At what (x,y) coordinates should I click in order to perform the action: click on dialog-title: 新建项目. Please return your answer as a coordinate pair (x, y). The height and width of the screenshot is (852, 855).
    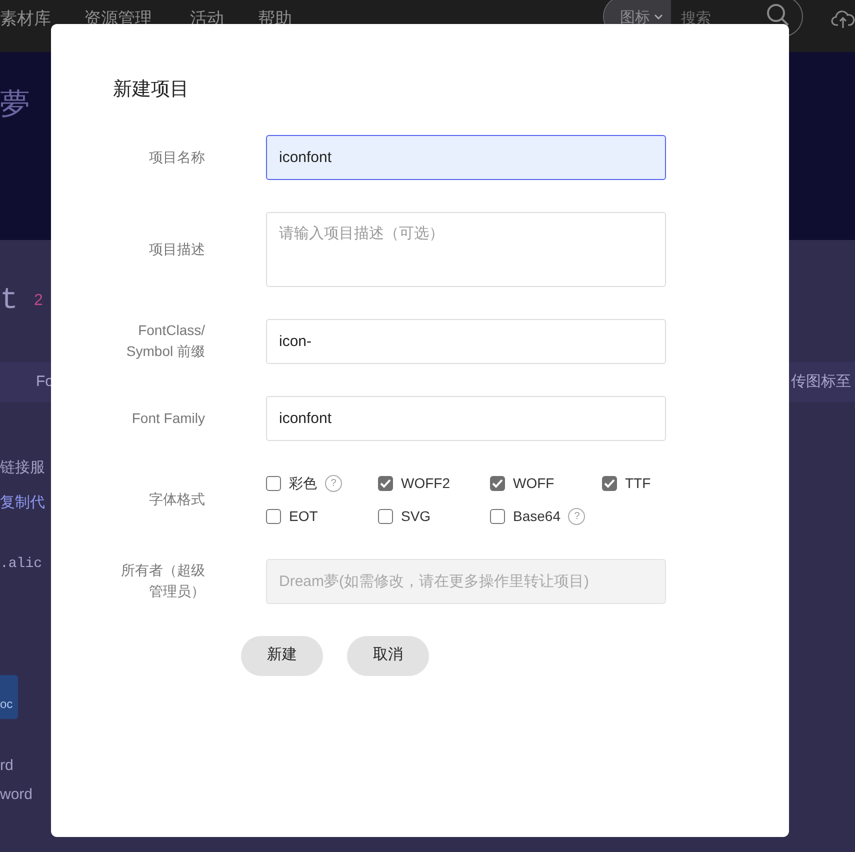
    Looking at the image, I should click on (151, 90).